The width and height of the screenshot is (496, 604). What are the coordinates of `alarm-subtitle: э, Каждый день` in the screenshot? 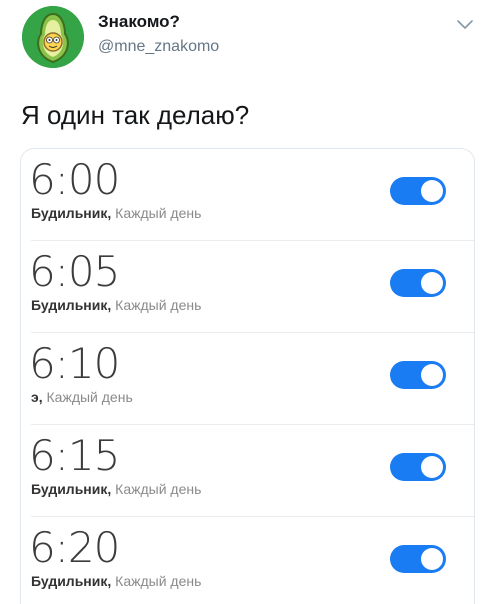 It's located at (82, 397).